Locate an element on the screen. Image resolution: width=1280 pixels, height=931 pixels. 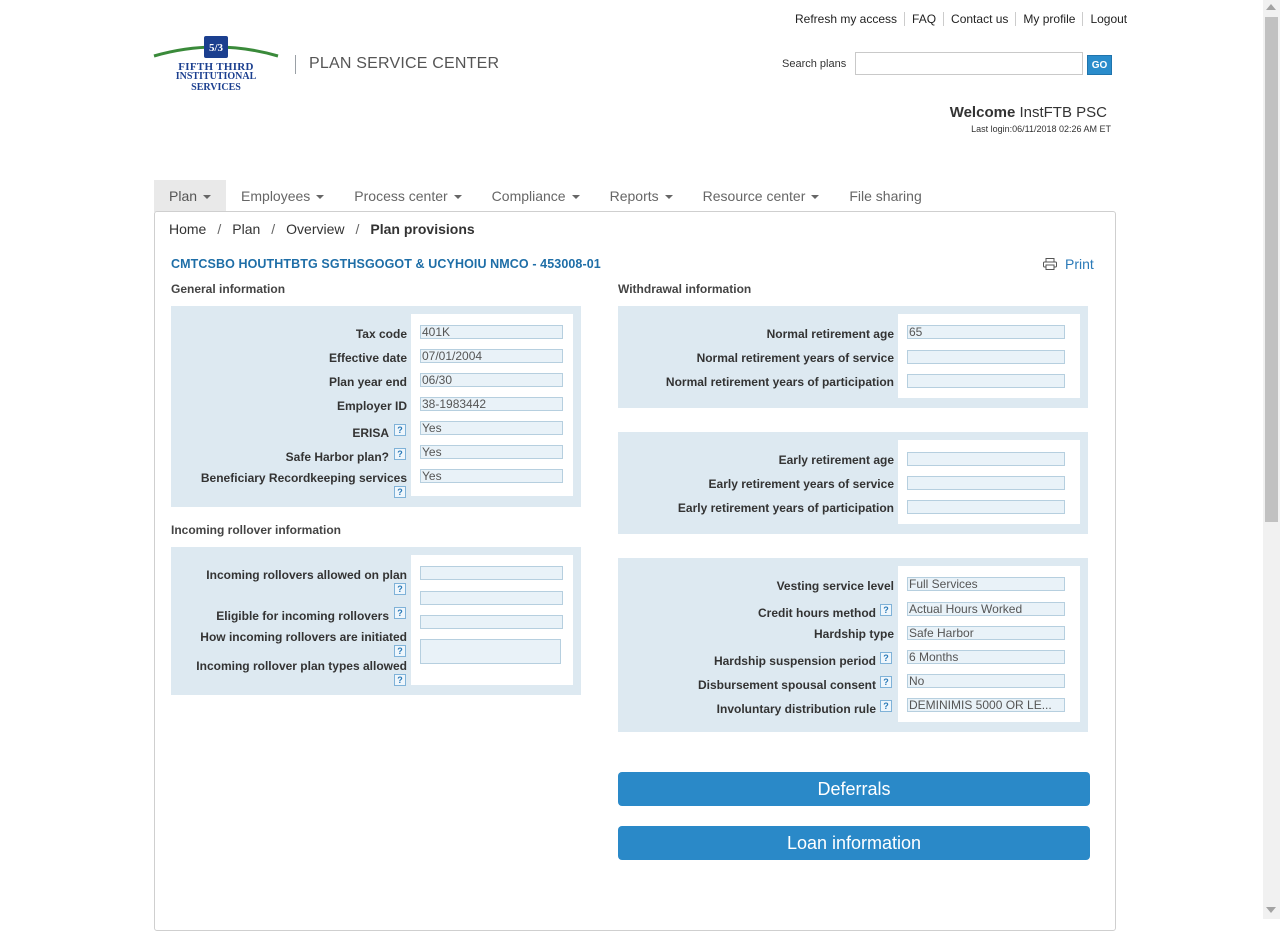
credit-hours-label: Credit hours method is located at coordinates (816, 613).